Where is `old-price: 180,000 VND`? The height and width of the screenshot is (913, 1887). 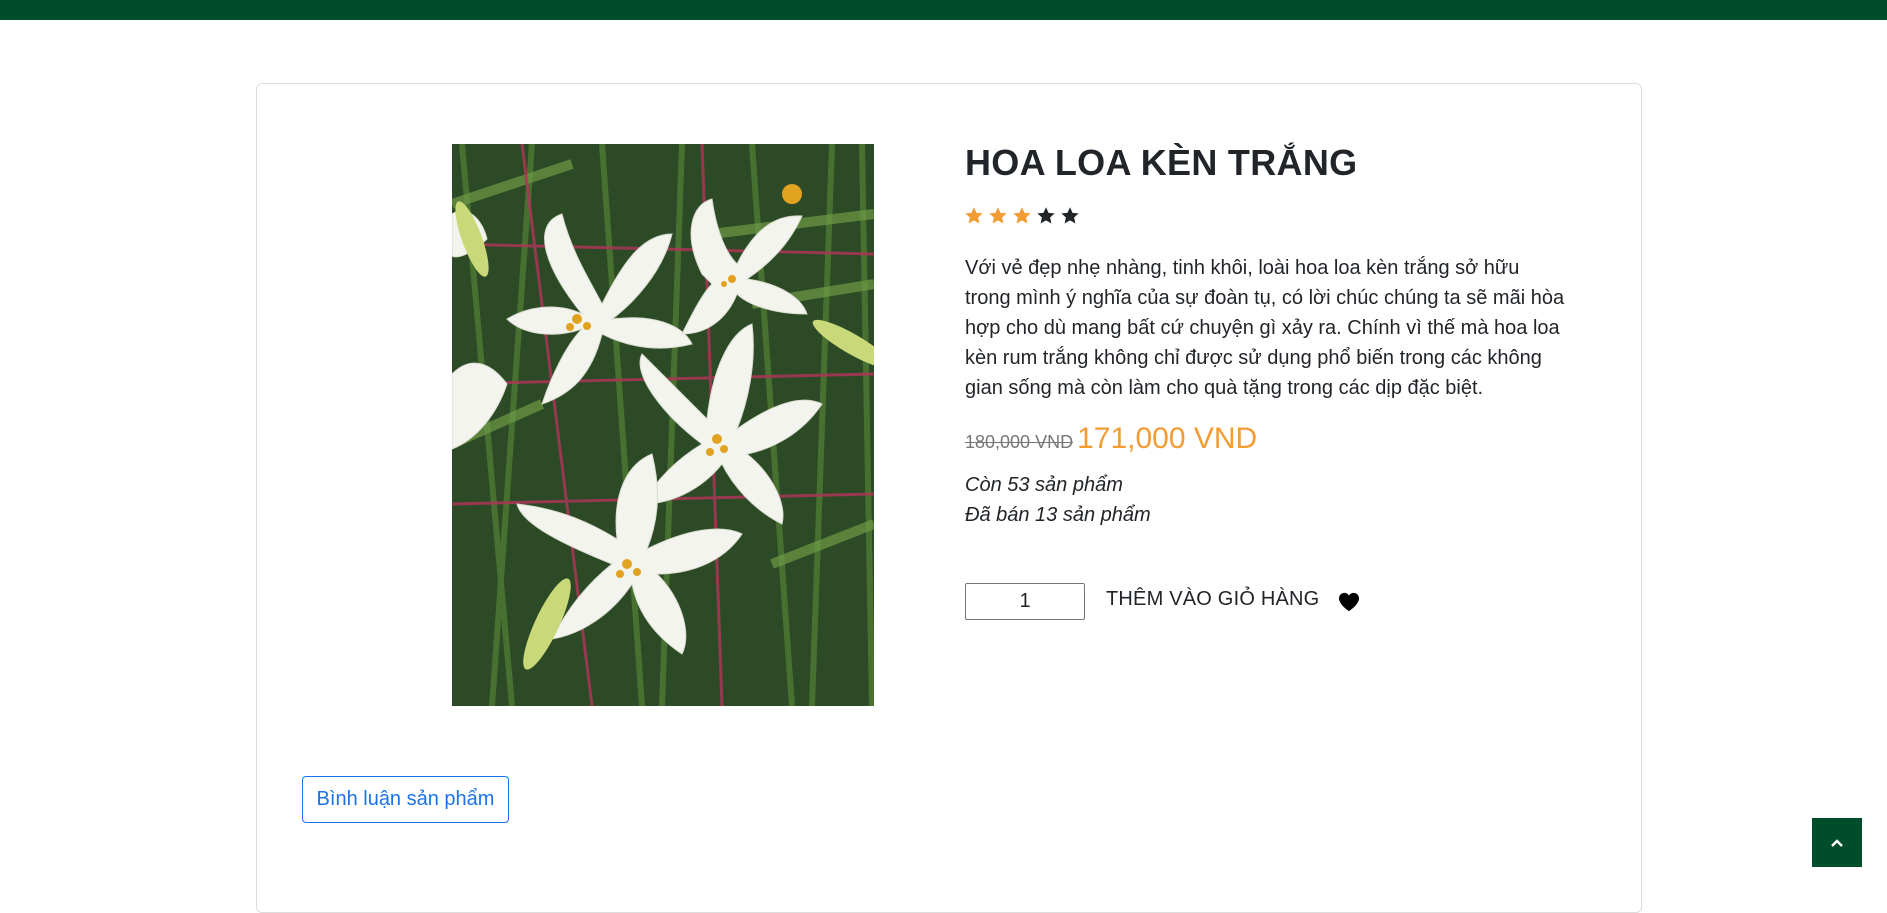 old-price: 180,000 VND is located at coordinates (1019, 442).